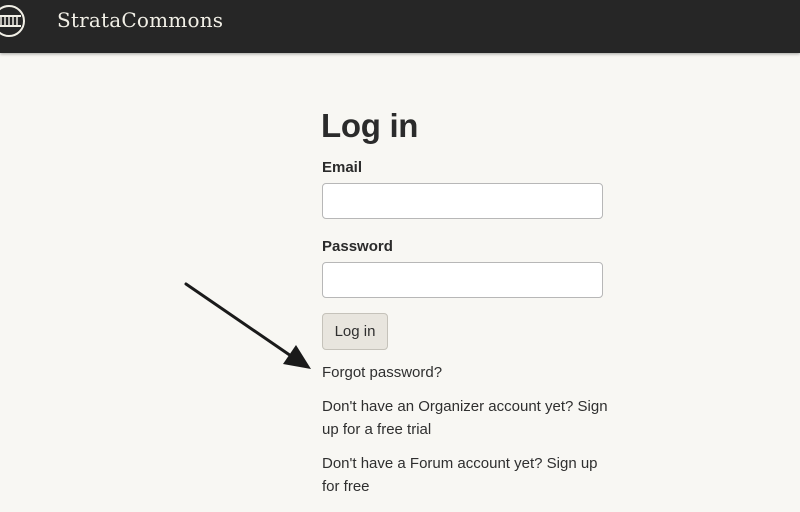 Image resolution: width=800 pixels, height=512 pixels. Describe the element at coordinates (467, 372) in the screenshot. I see `forgot-password-link: Forgot password?` at that location.